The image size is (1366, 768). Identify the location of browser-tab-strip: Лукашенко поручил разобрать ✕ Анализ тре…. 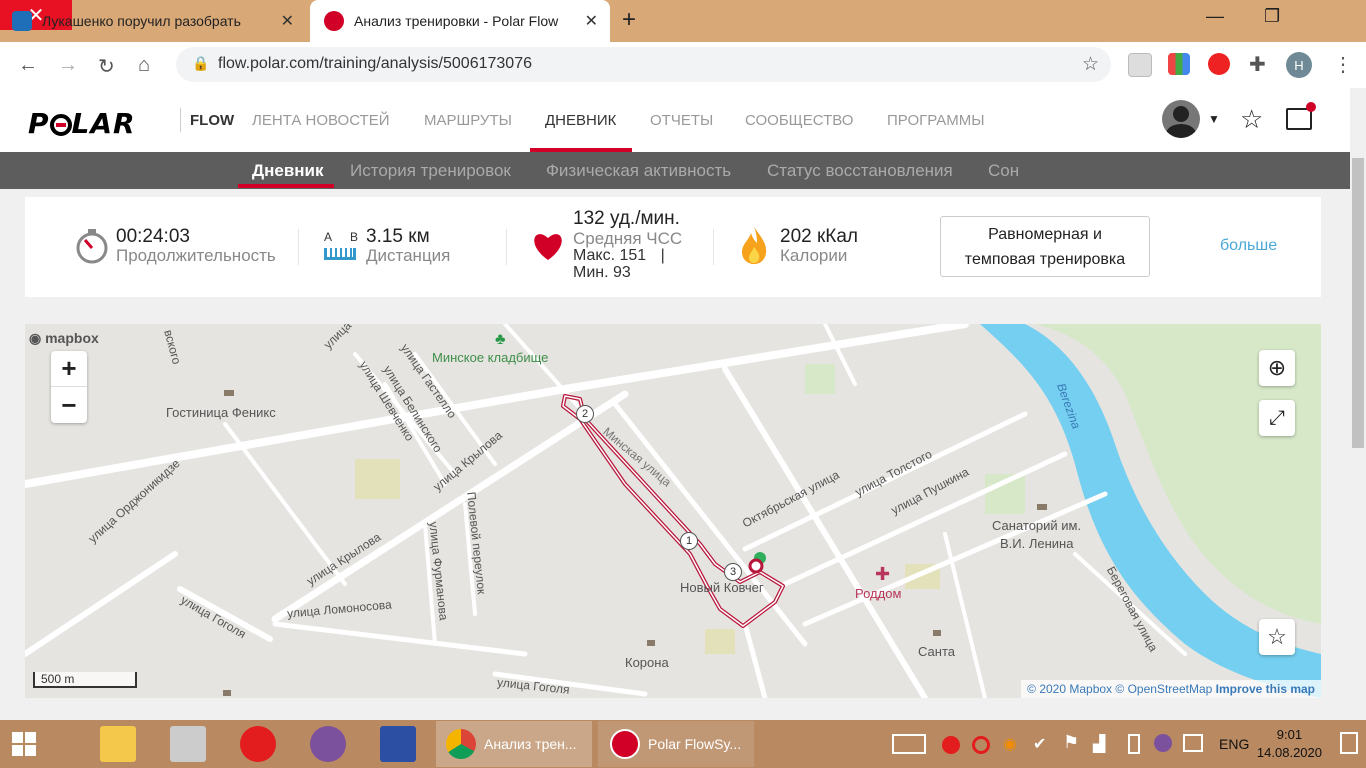
(683, 21).